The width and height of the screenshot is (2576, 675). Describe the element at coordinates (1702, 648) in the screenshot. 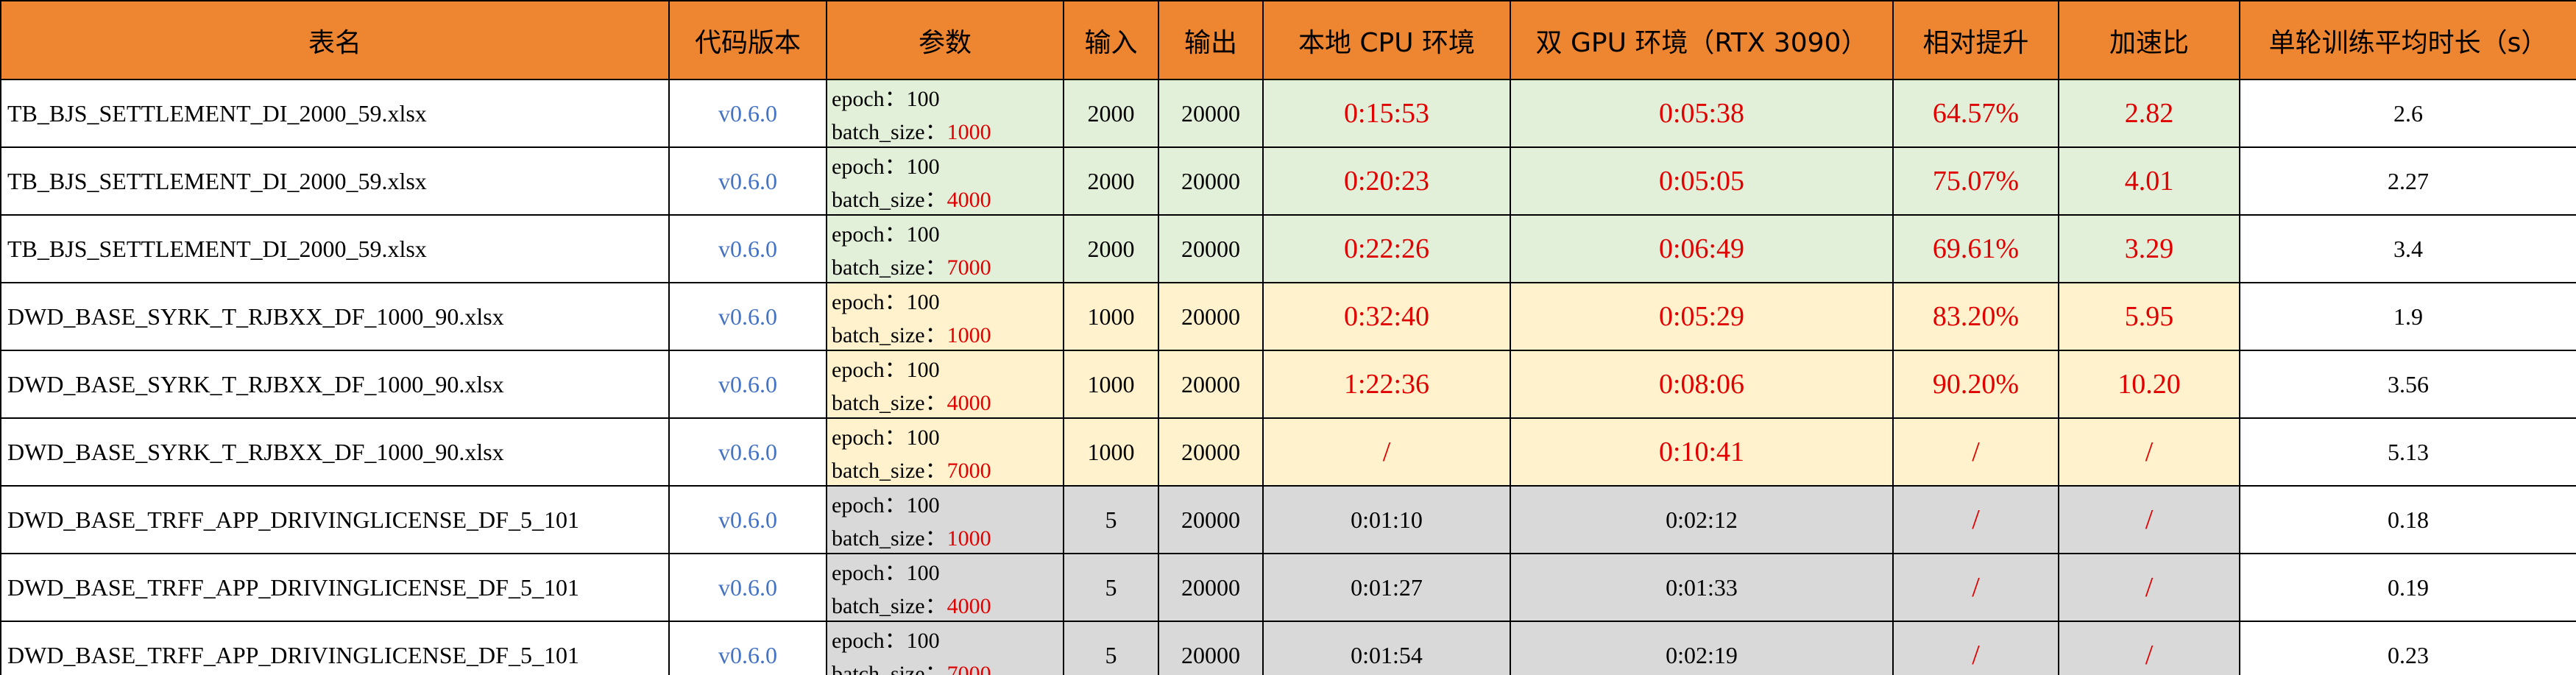

I see `cell-gpu-time: 0:02:19` at that location.